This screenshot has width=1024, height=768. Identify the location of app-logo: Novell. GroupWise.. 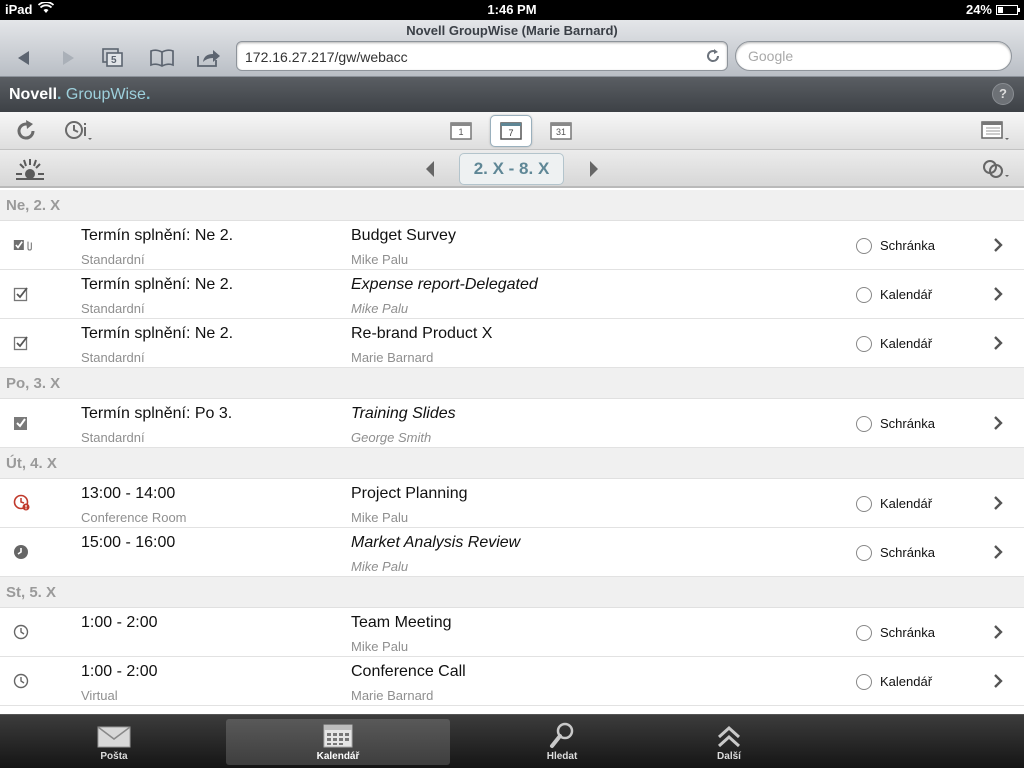
(80, 94).